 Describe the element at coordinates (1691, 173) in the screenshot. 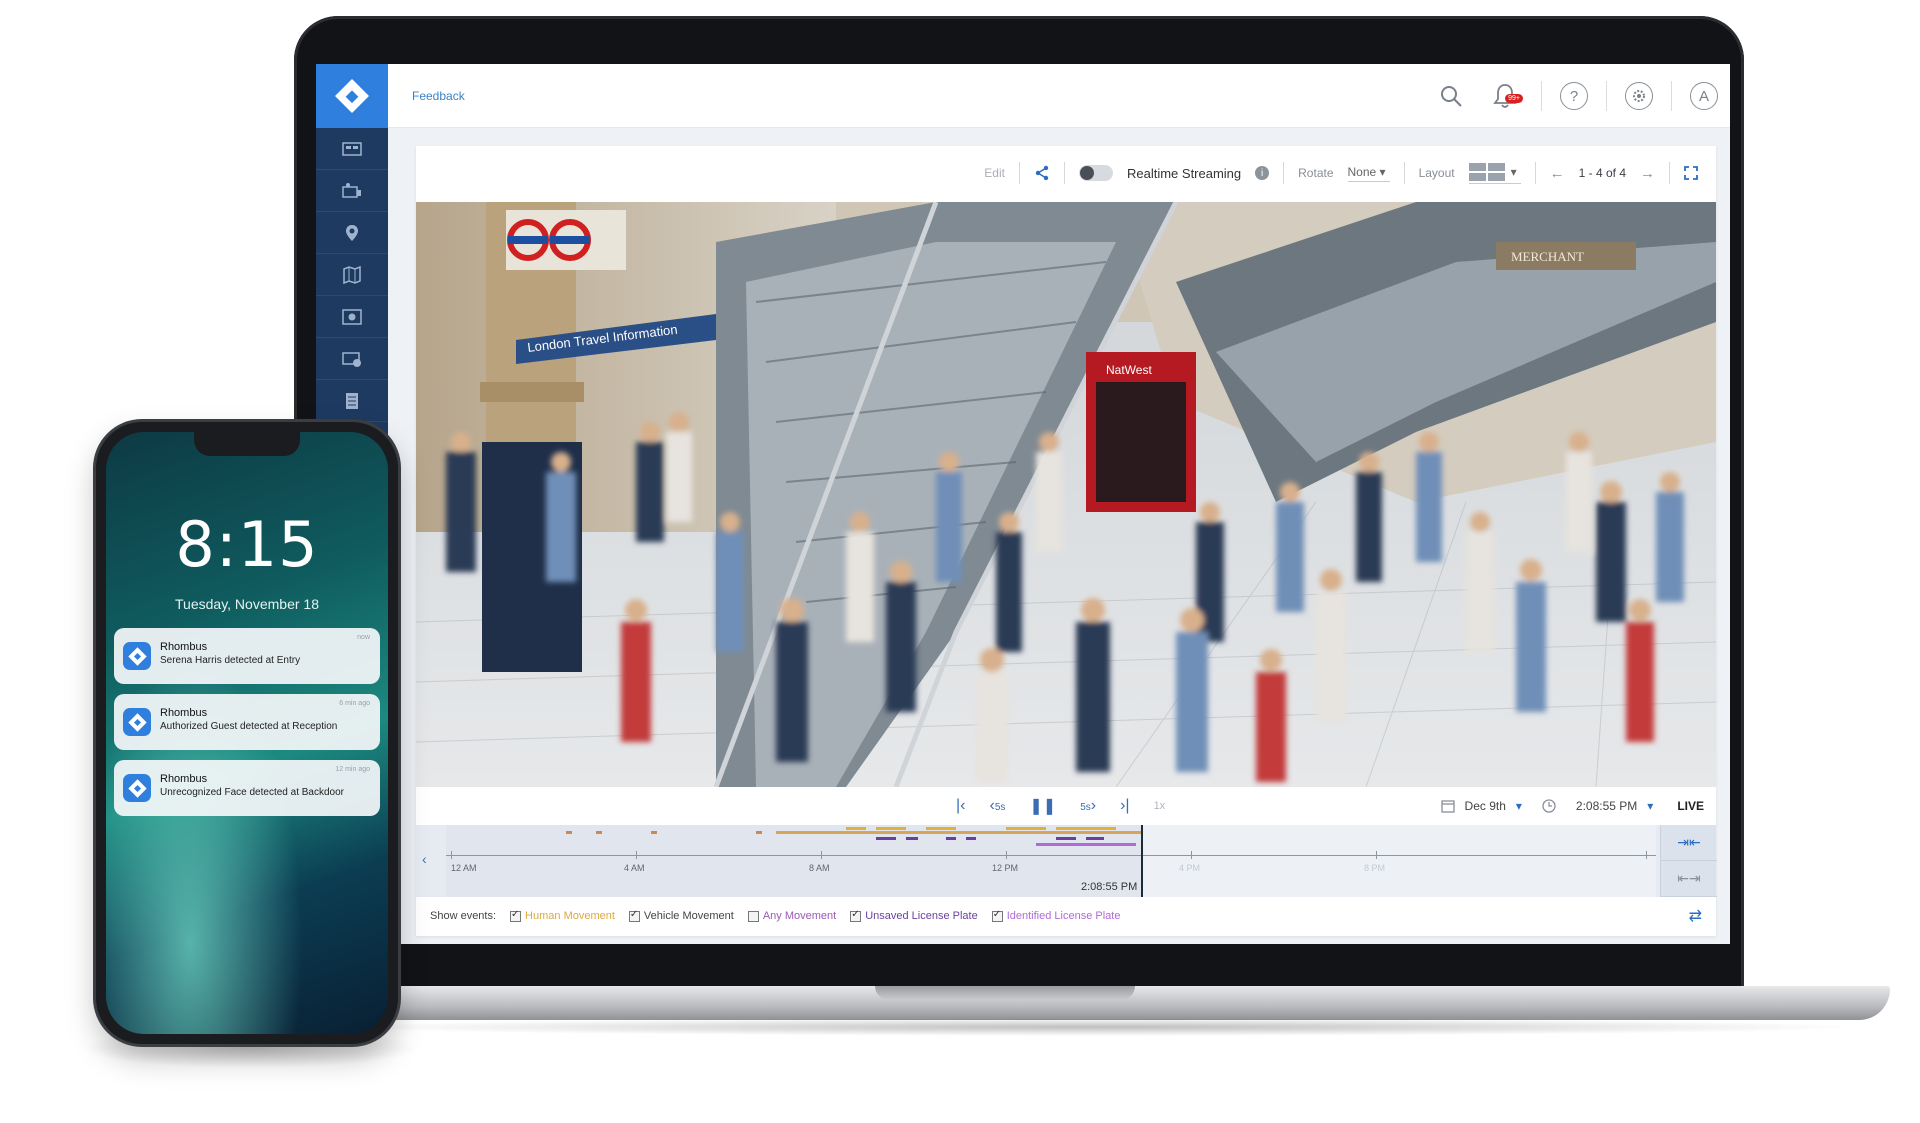

I see `fullscreen-icon` at that location.